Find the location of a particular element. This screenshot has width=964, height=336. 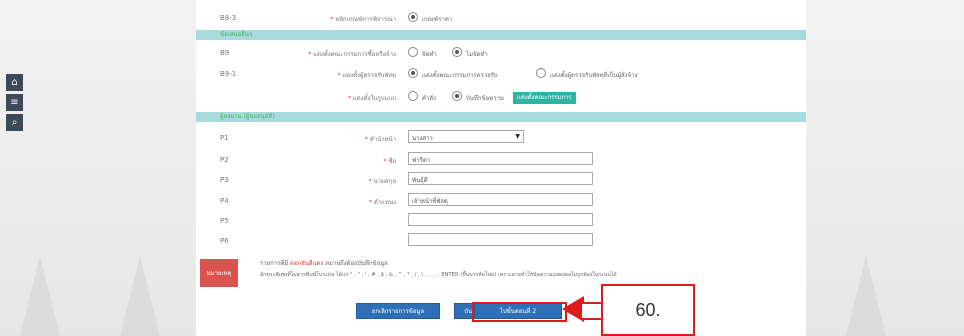

row-code: P6 is located at coordinates (224, 241).